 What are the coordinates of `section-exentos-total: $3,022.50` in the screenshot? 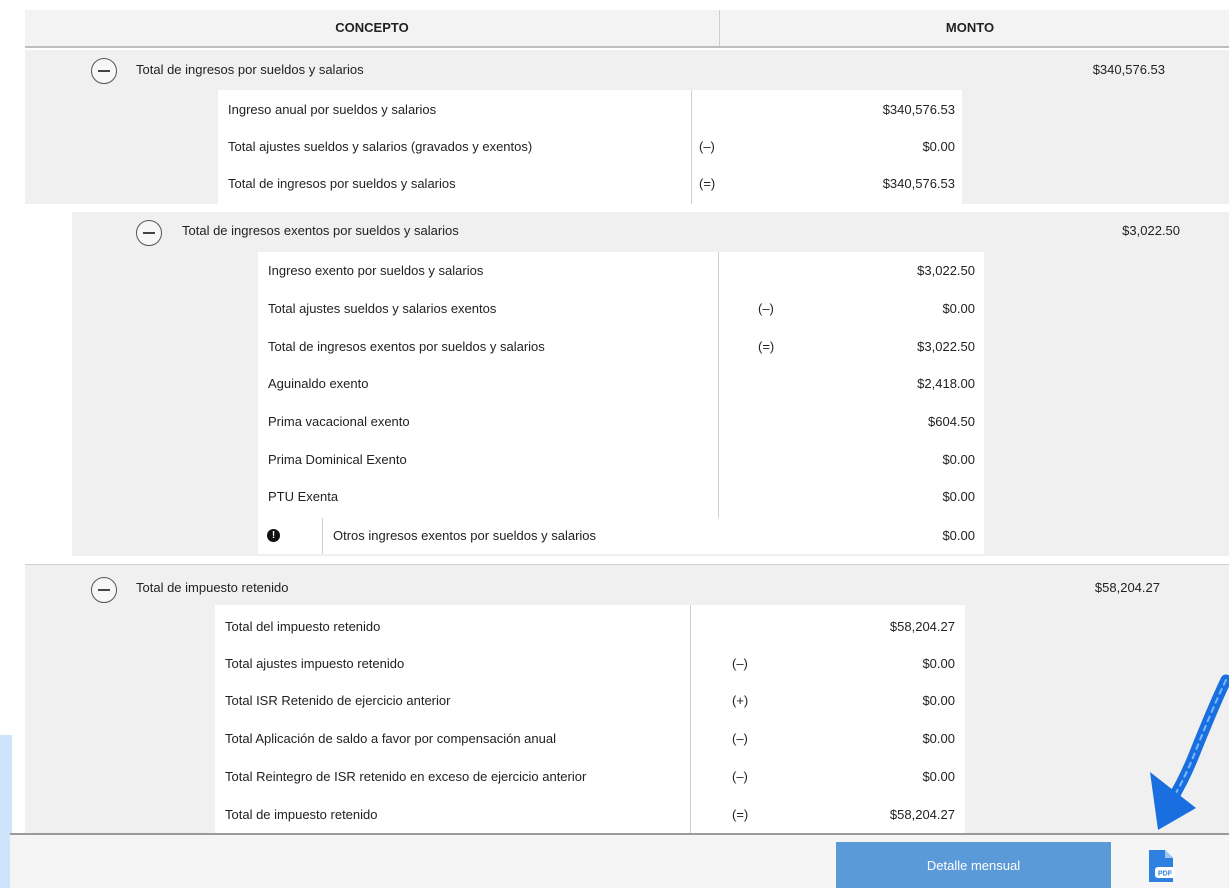 It's located at (1151, 230).